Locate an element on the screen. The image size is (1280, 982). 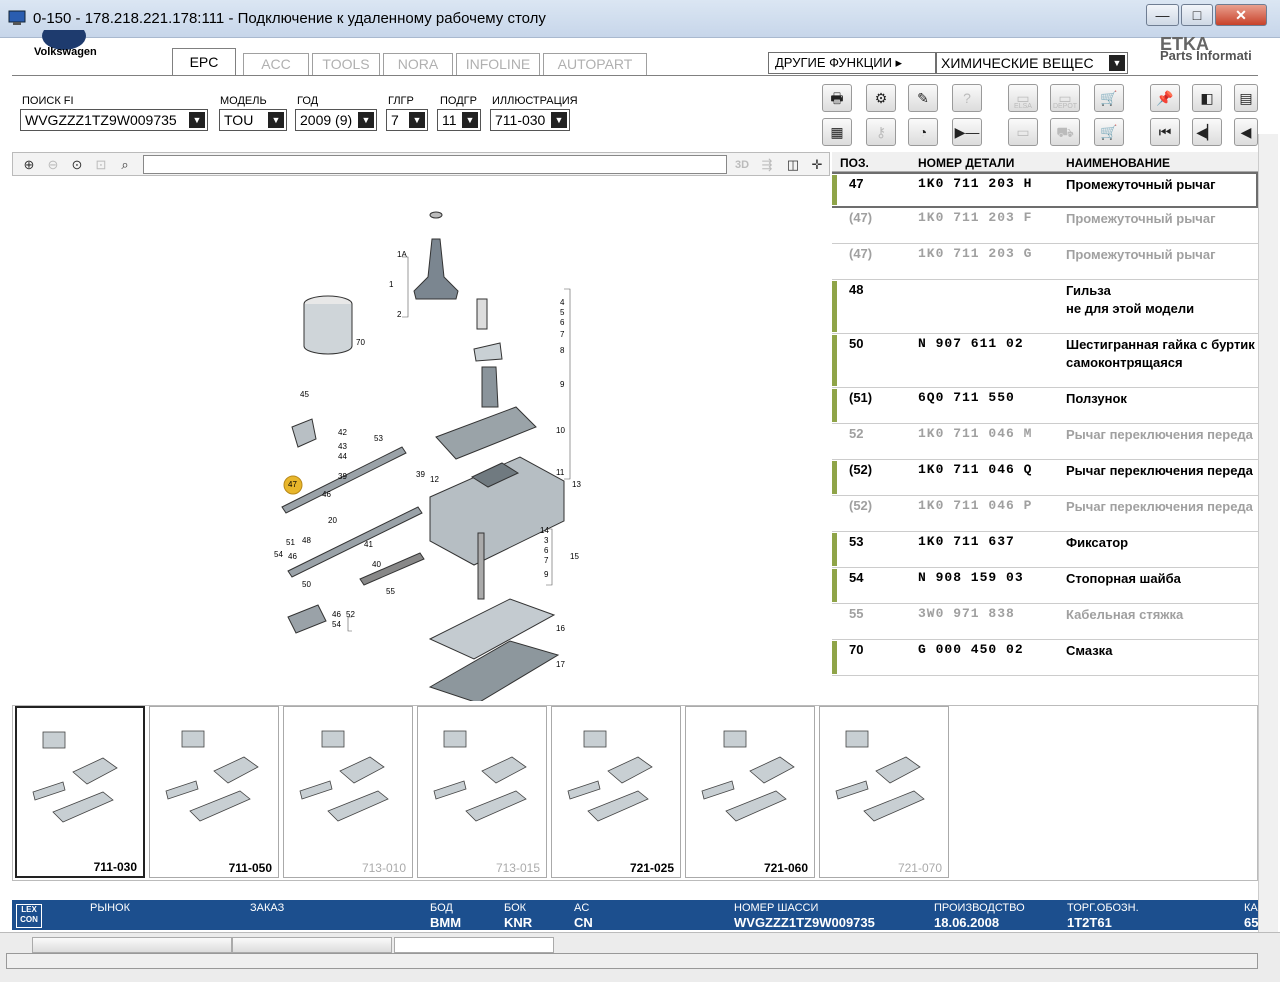
document-button: ▤ is located at coordinates (1246, 98).